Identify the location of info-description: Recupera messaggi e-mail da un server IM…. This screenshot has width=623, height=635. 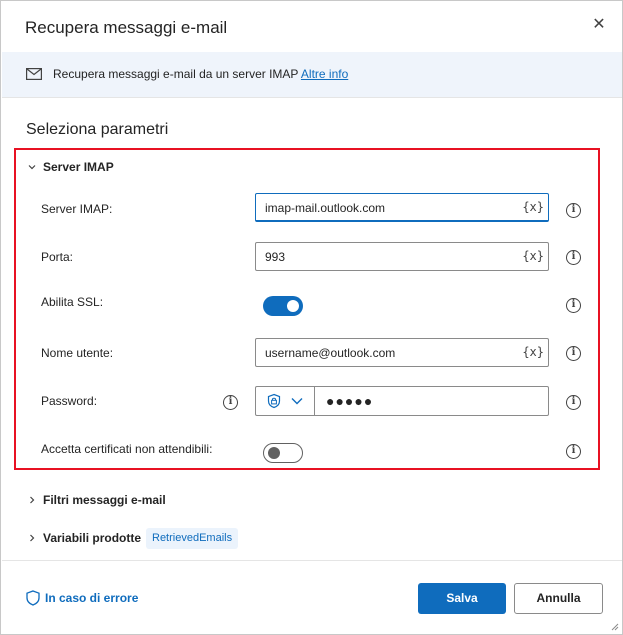
(176, 74).